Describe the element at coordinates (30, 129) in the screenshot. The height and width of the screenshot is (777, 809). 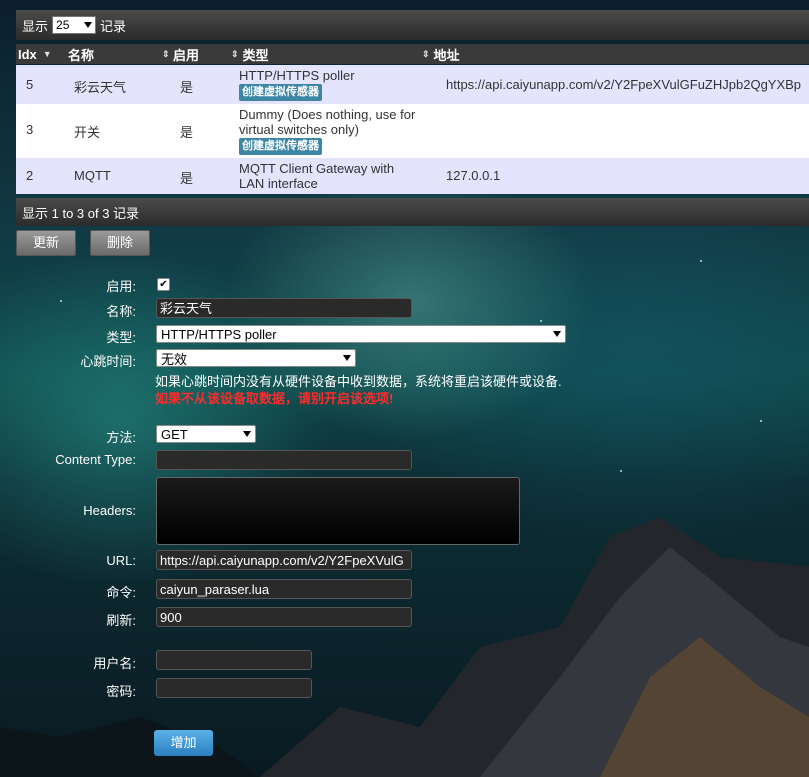
I see `cell-idx: 3` at that location.